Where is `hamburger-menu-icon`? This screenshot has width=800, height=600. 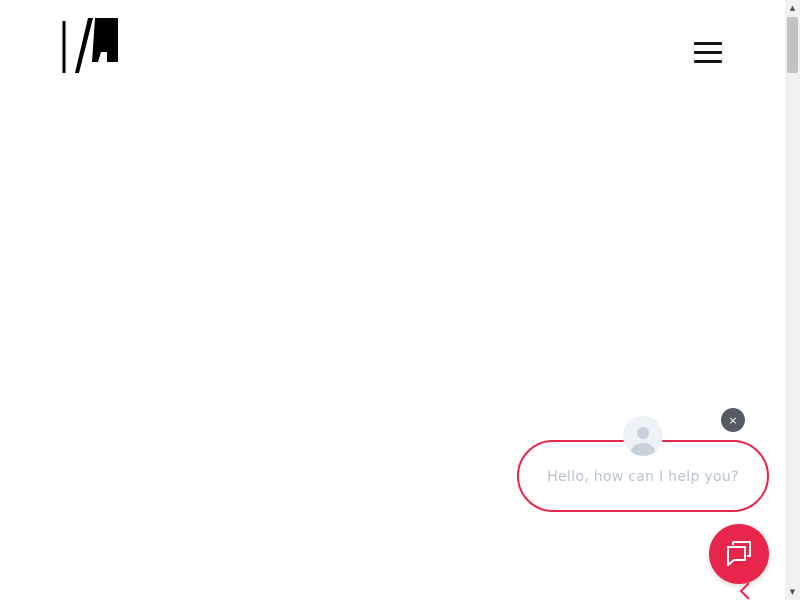 hamburger-menu-icon is located at coordinates (708, 53).